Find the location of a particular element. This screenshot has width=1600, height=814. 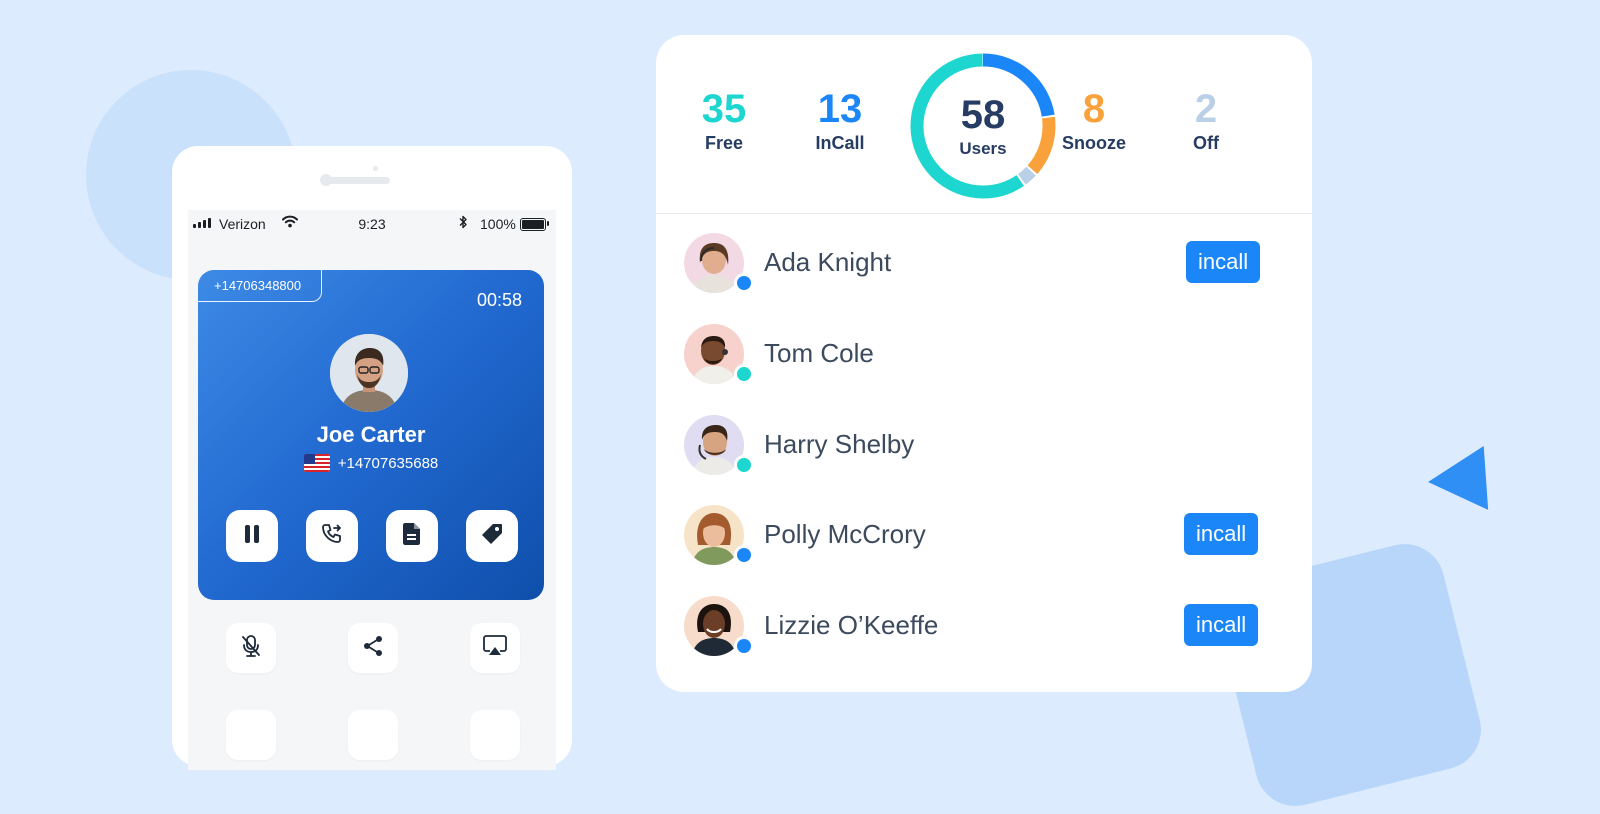

tag-button is located at coordinates (492, 536).